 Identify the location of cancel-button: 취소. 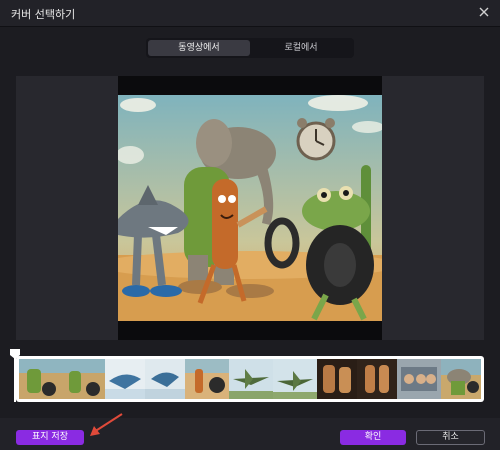
(450, 437).